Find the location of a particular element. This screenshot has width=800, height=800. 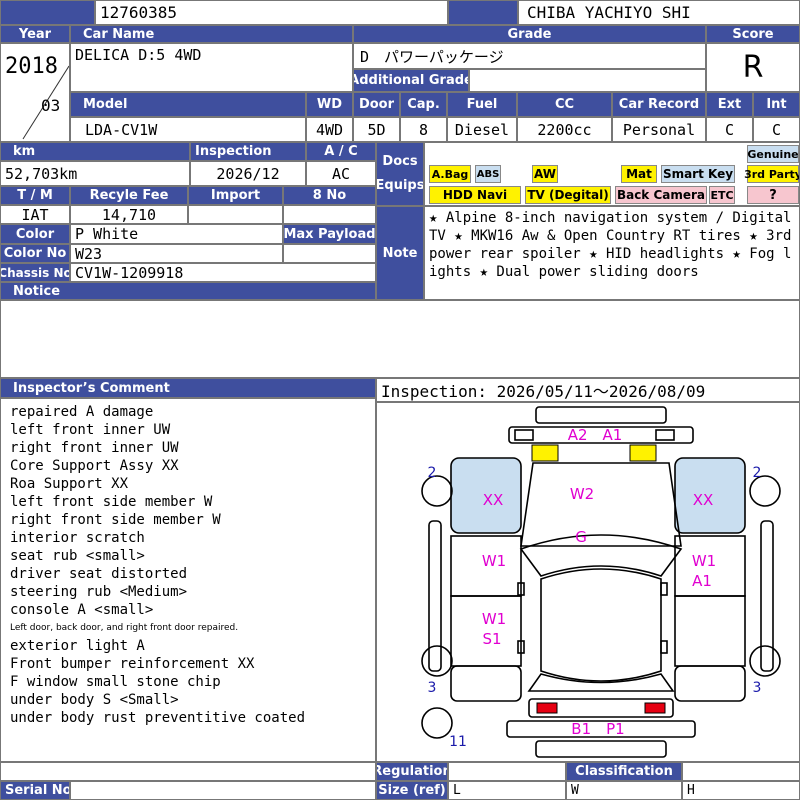

int-value: C is located at coordinates (776, 129).